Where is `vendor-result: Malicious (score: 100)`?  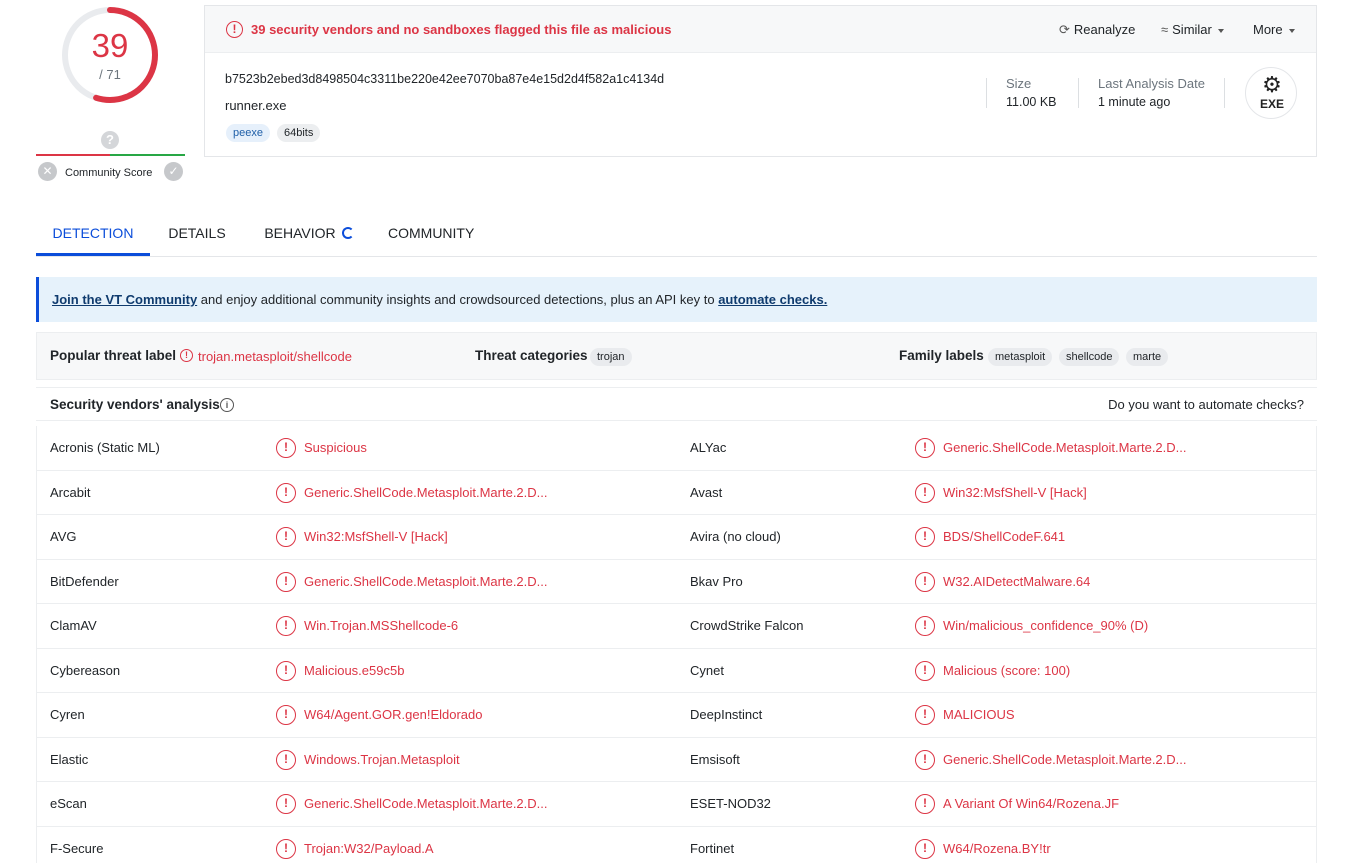
vendor-result: Malicious (score: 100) is located at coordinates (1006, 670).